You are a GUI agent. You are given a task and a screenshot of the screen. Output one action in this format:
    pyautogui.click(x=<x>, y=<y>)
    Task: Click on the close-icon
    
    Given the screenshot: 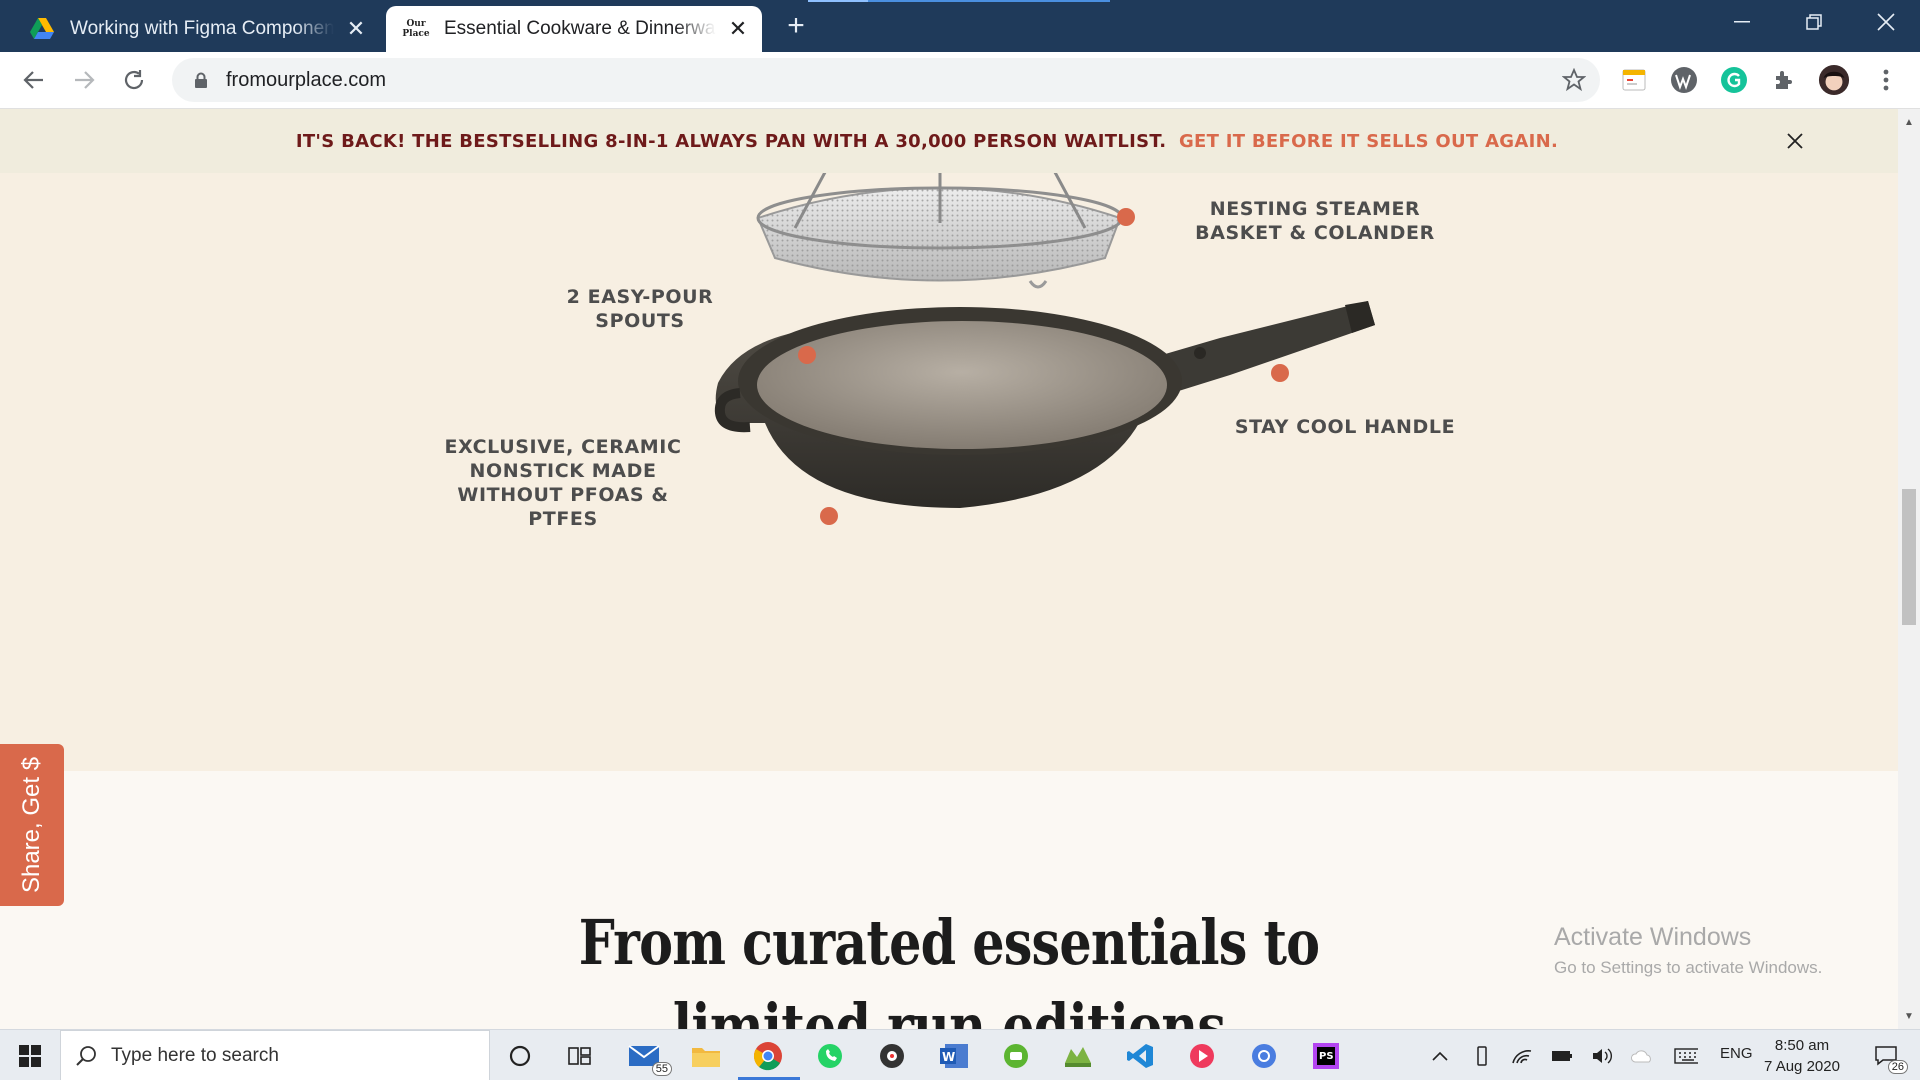 What is the action you would take?
    pyautogui.click(x=1886, y=22)
    